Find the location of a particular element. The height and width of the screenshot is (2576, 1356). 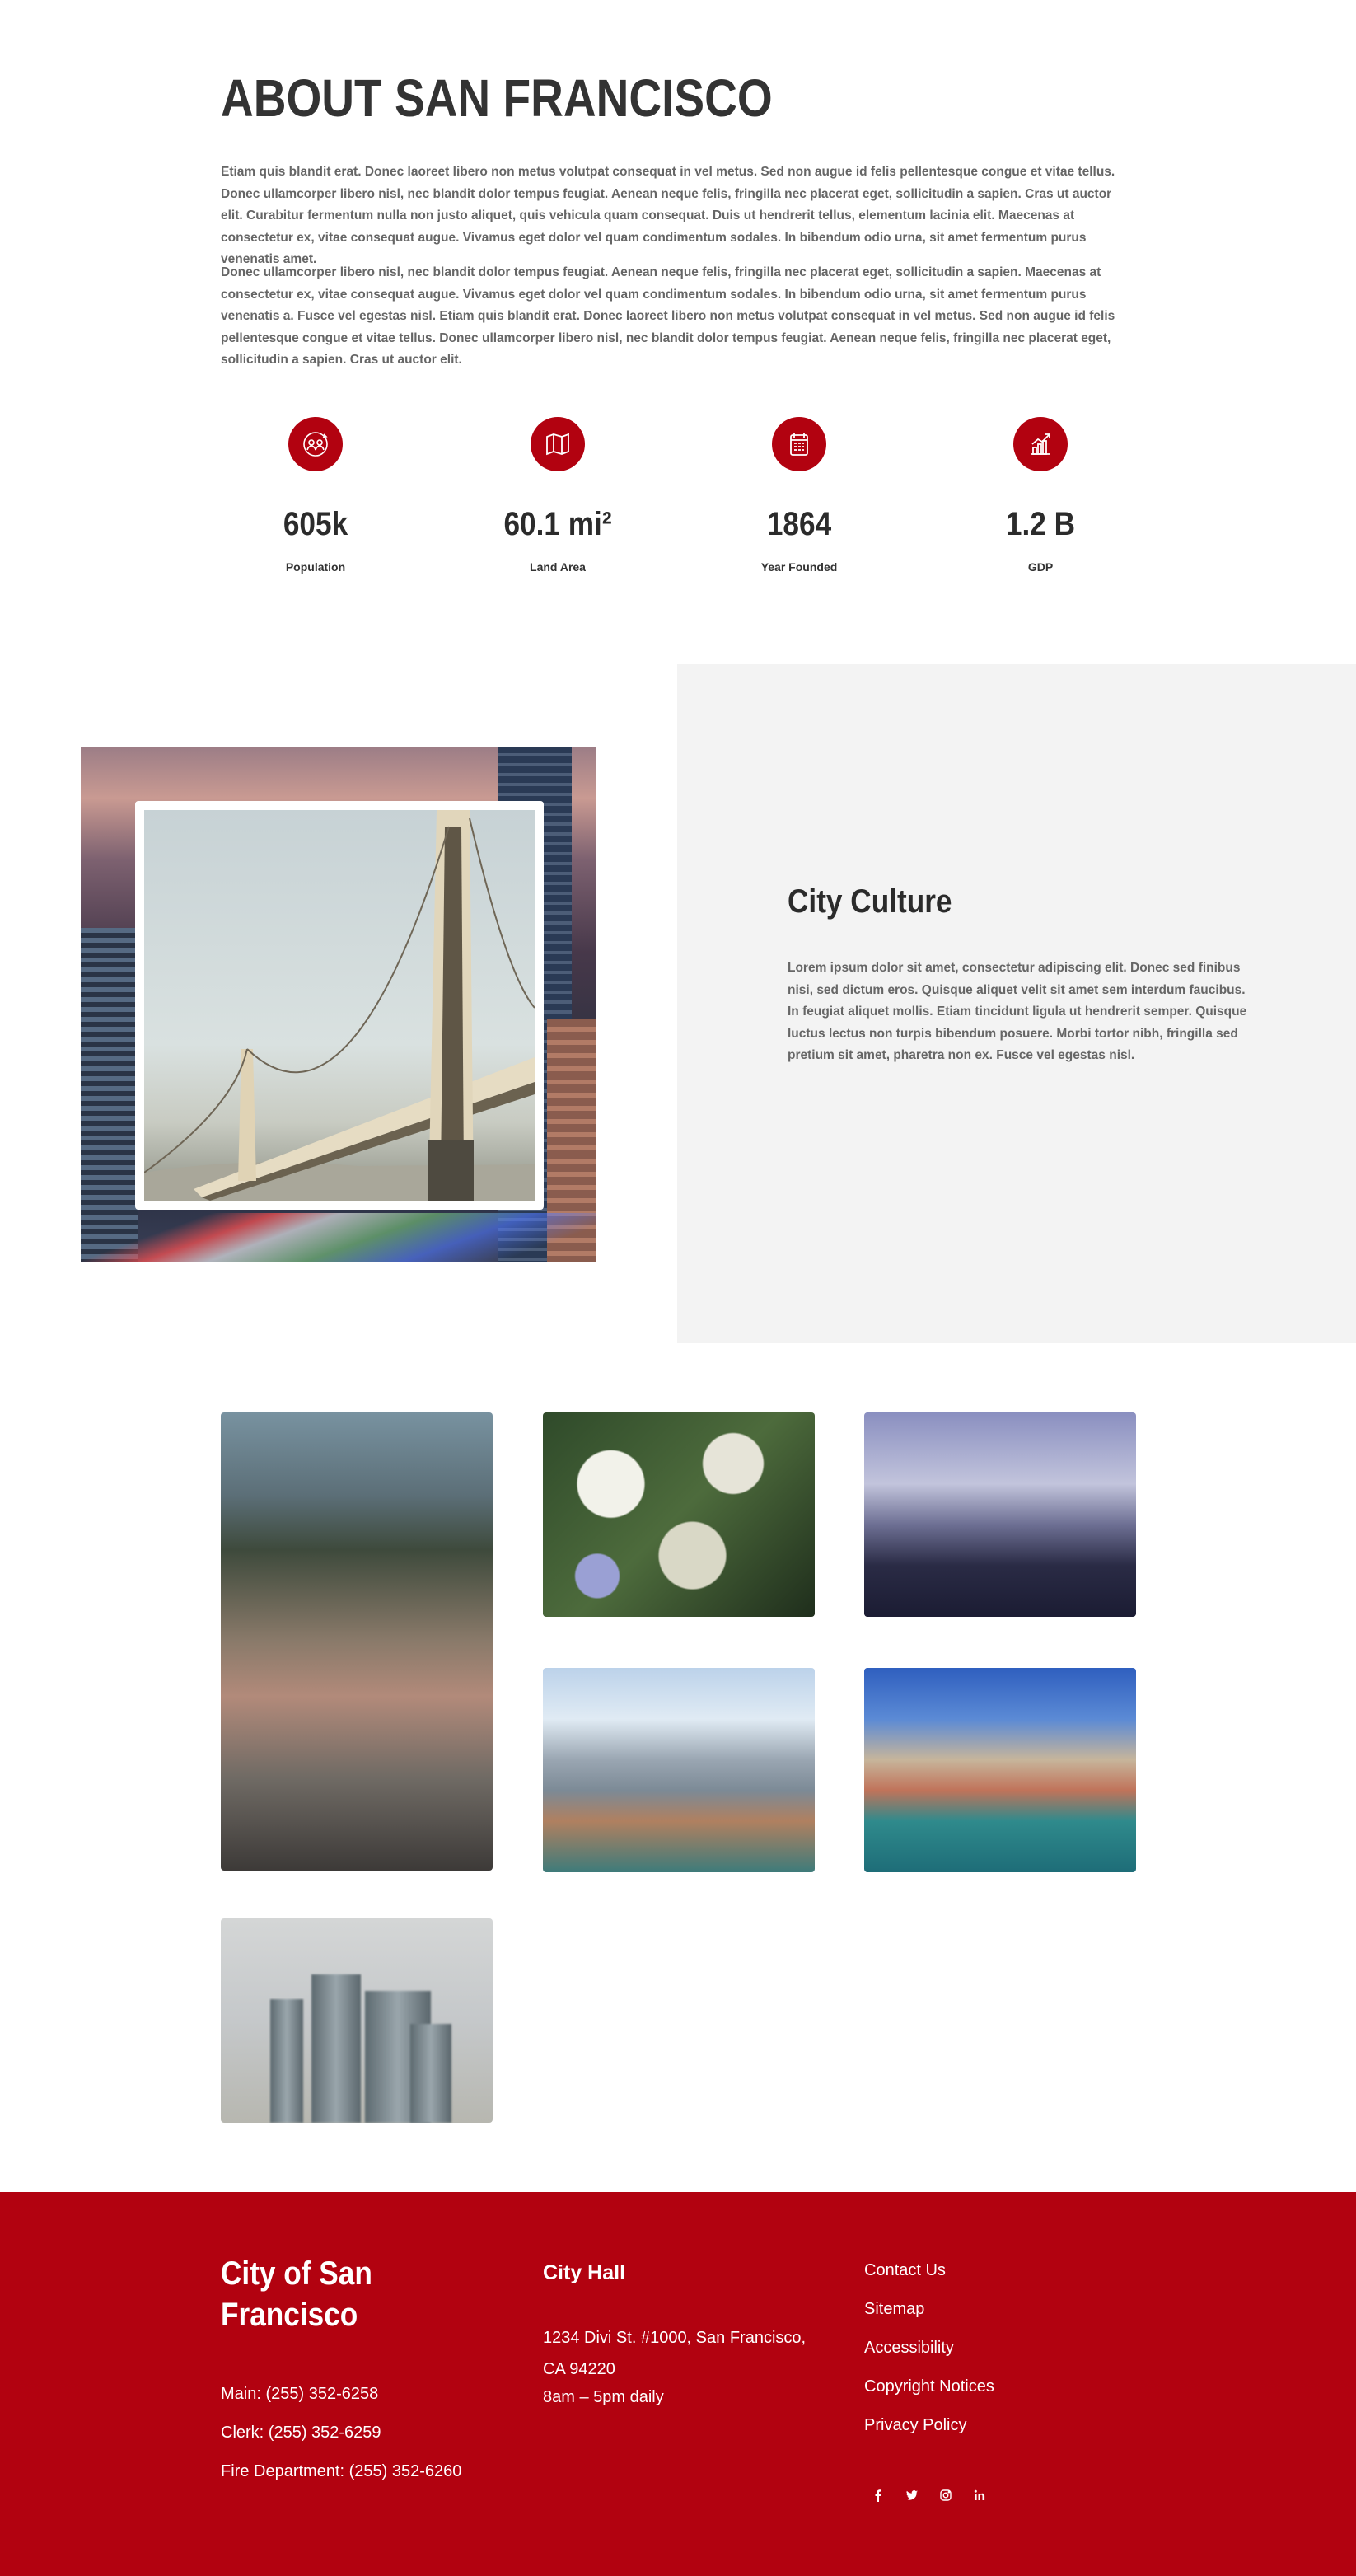

stat-label: Year Founded is located at coordinates (799, 567).